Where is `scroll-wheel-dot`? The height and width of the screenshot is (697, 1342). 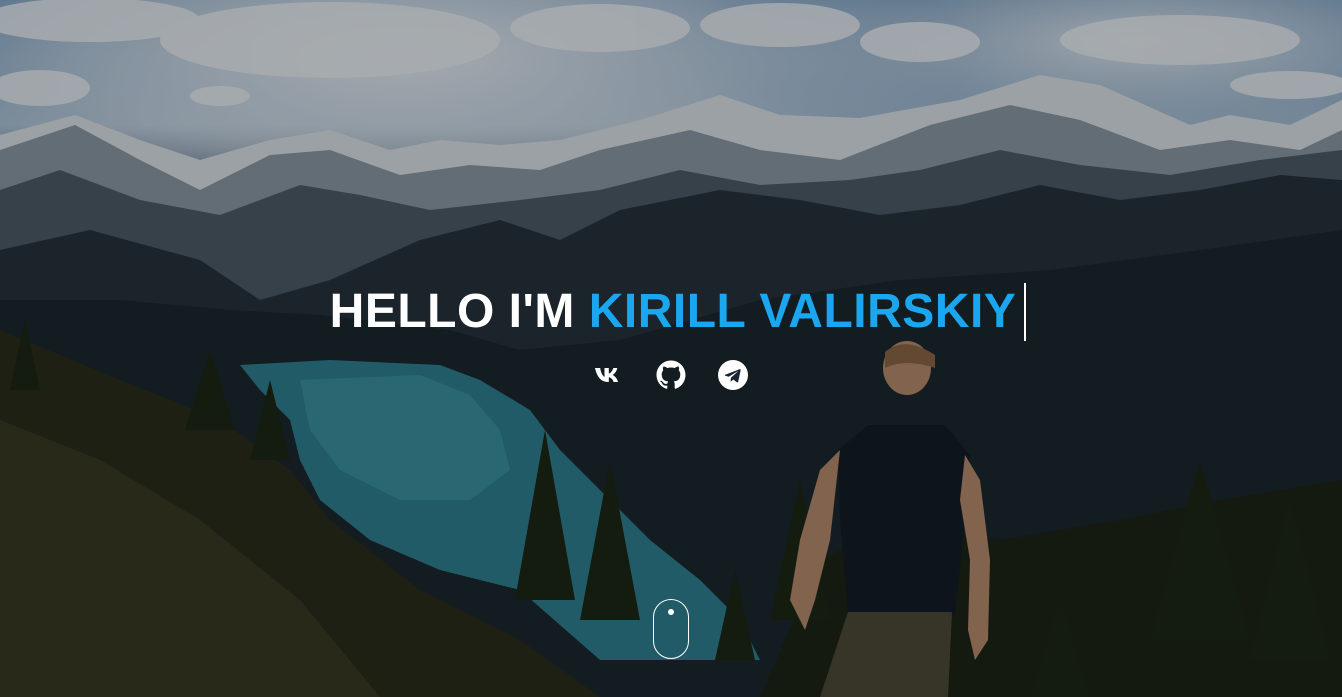
scroll-wheel-dot is located at coordinates (671, 612).